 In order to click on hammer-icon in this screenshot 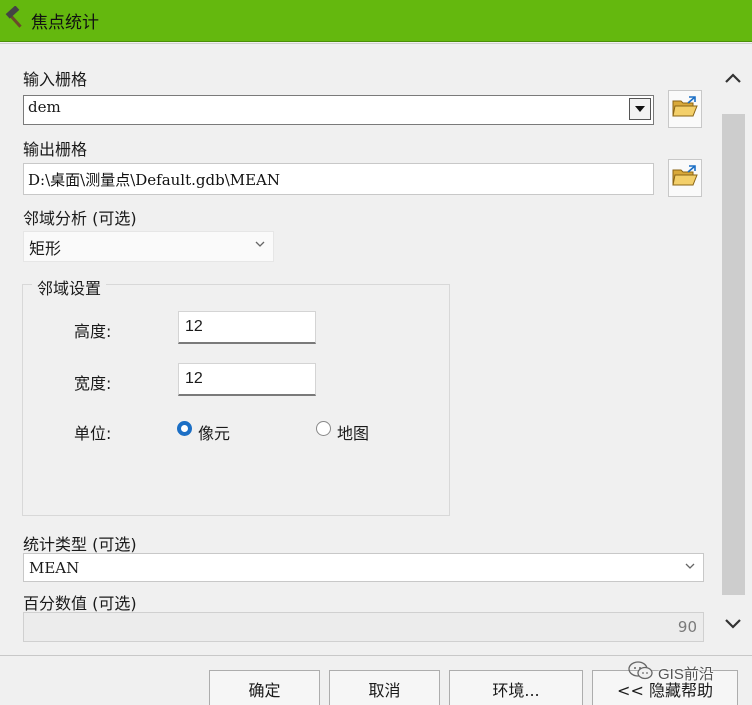, I will do `click(16, 17)`.